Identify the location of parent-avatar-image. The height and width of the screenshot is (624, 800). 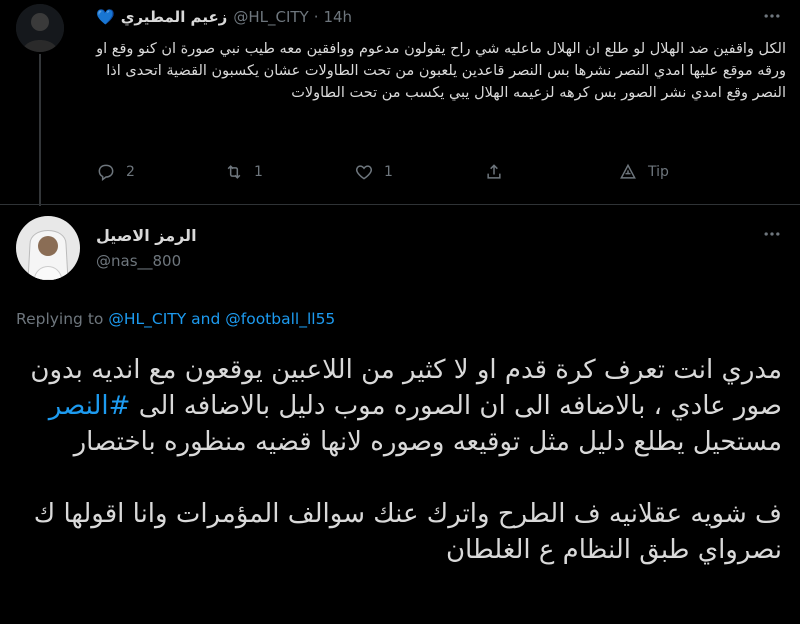
(40, 28).